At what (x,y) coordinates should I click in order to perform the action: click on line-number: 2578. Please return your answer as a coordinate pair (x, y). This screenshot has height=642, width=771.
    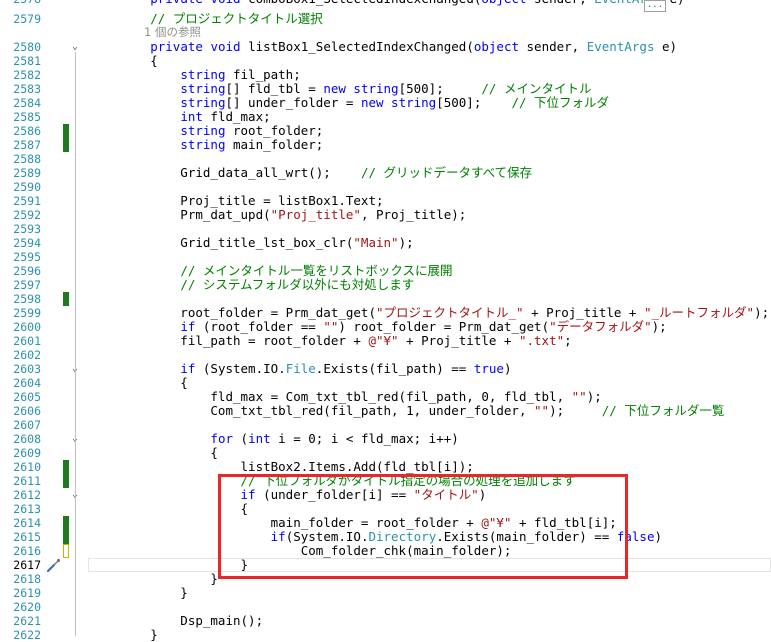
    Looking at the image, I should click on (20, 3).